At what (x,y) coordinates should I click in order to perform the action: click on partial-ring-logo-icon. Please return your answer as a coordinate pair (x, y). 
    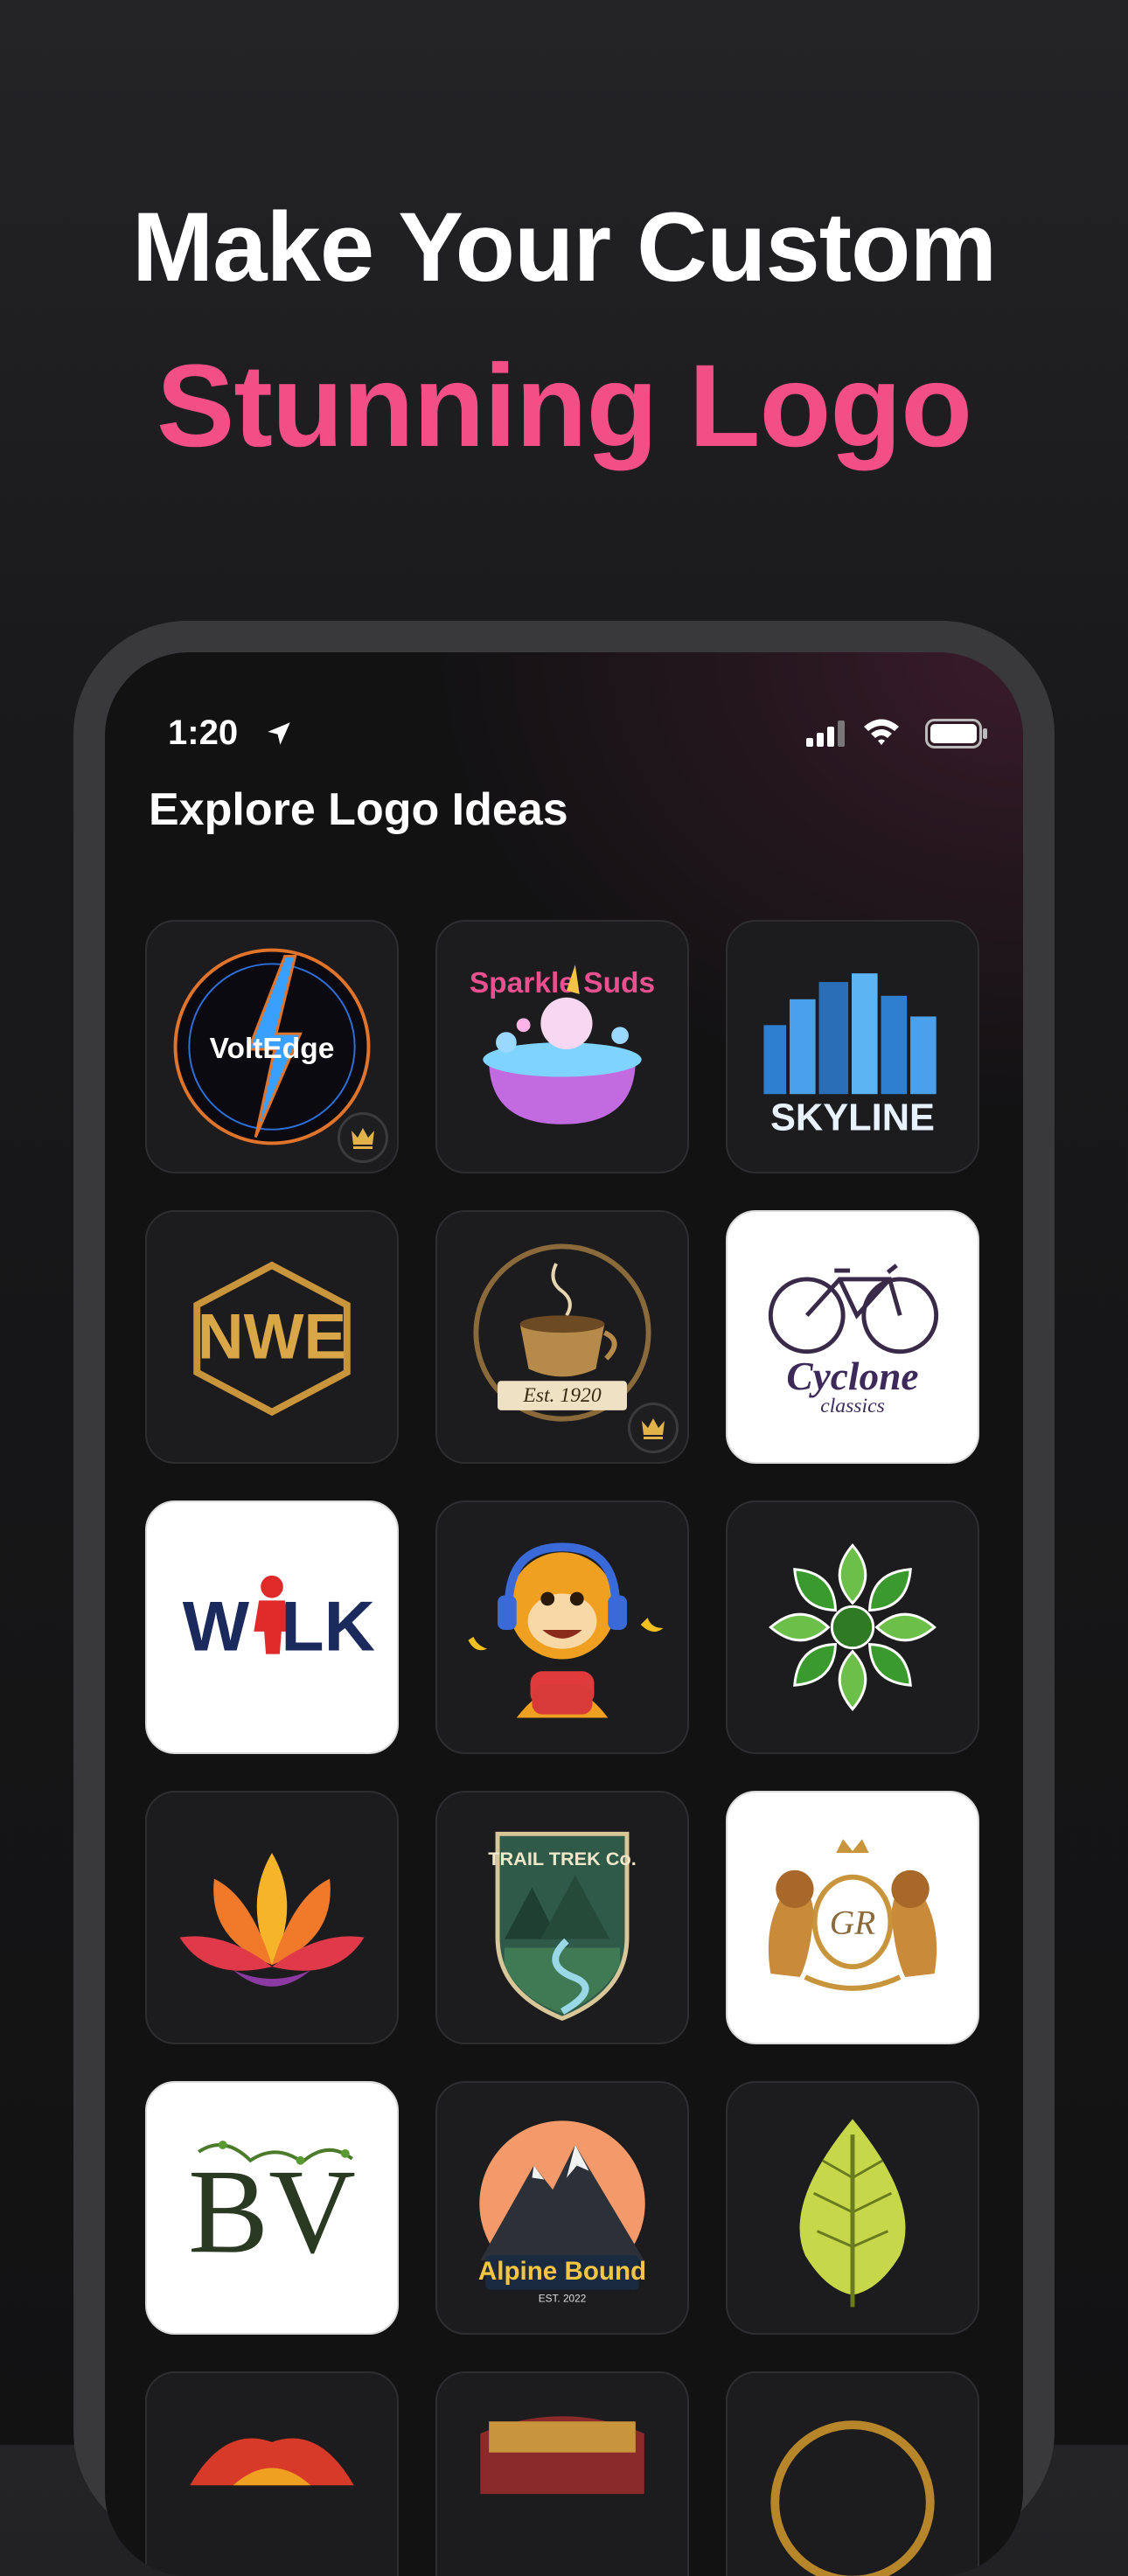
    Looking at the image, I should click on (853, 2498).